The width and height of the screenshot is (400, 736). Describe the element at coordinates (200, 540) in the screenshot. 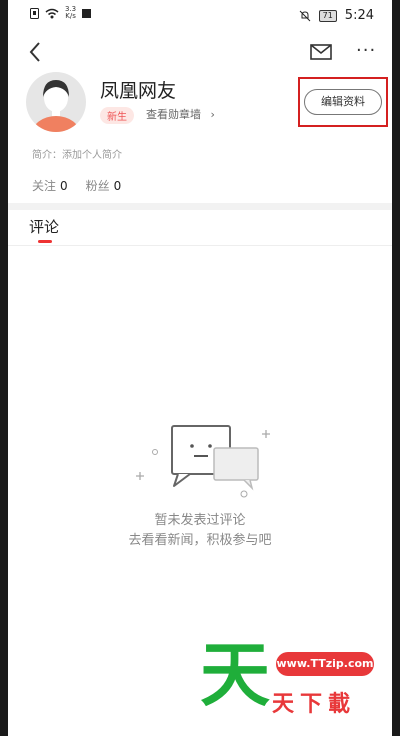

I see `empty-line-2: 去看看新闻，积极参与吧` at that location.